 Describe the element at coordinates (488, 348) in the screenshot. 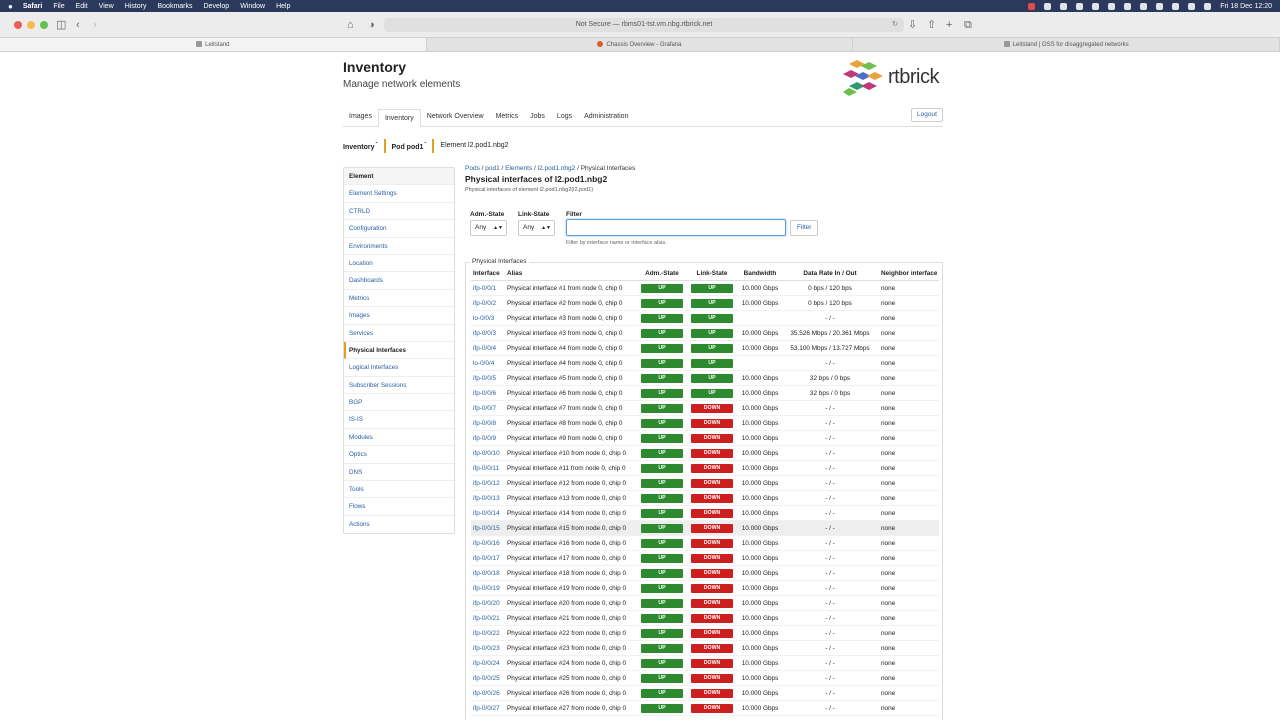

I see `cell-interface: ifp-0/0/4` at that location.